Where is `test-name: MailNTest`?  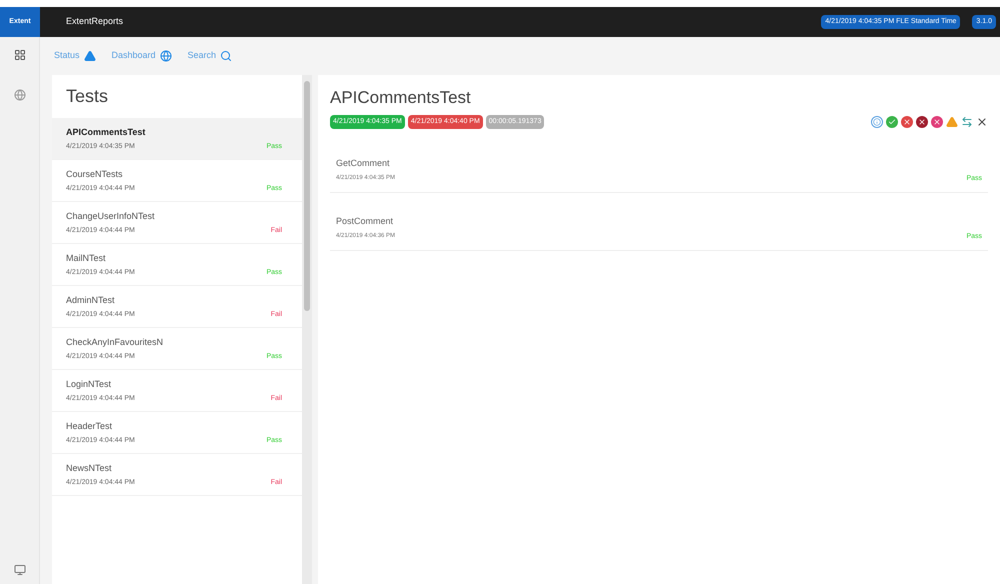 test-name: MailNTest is located at coordinates (86, 258).